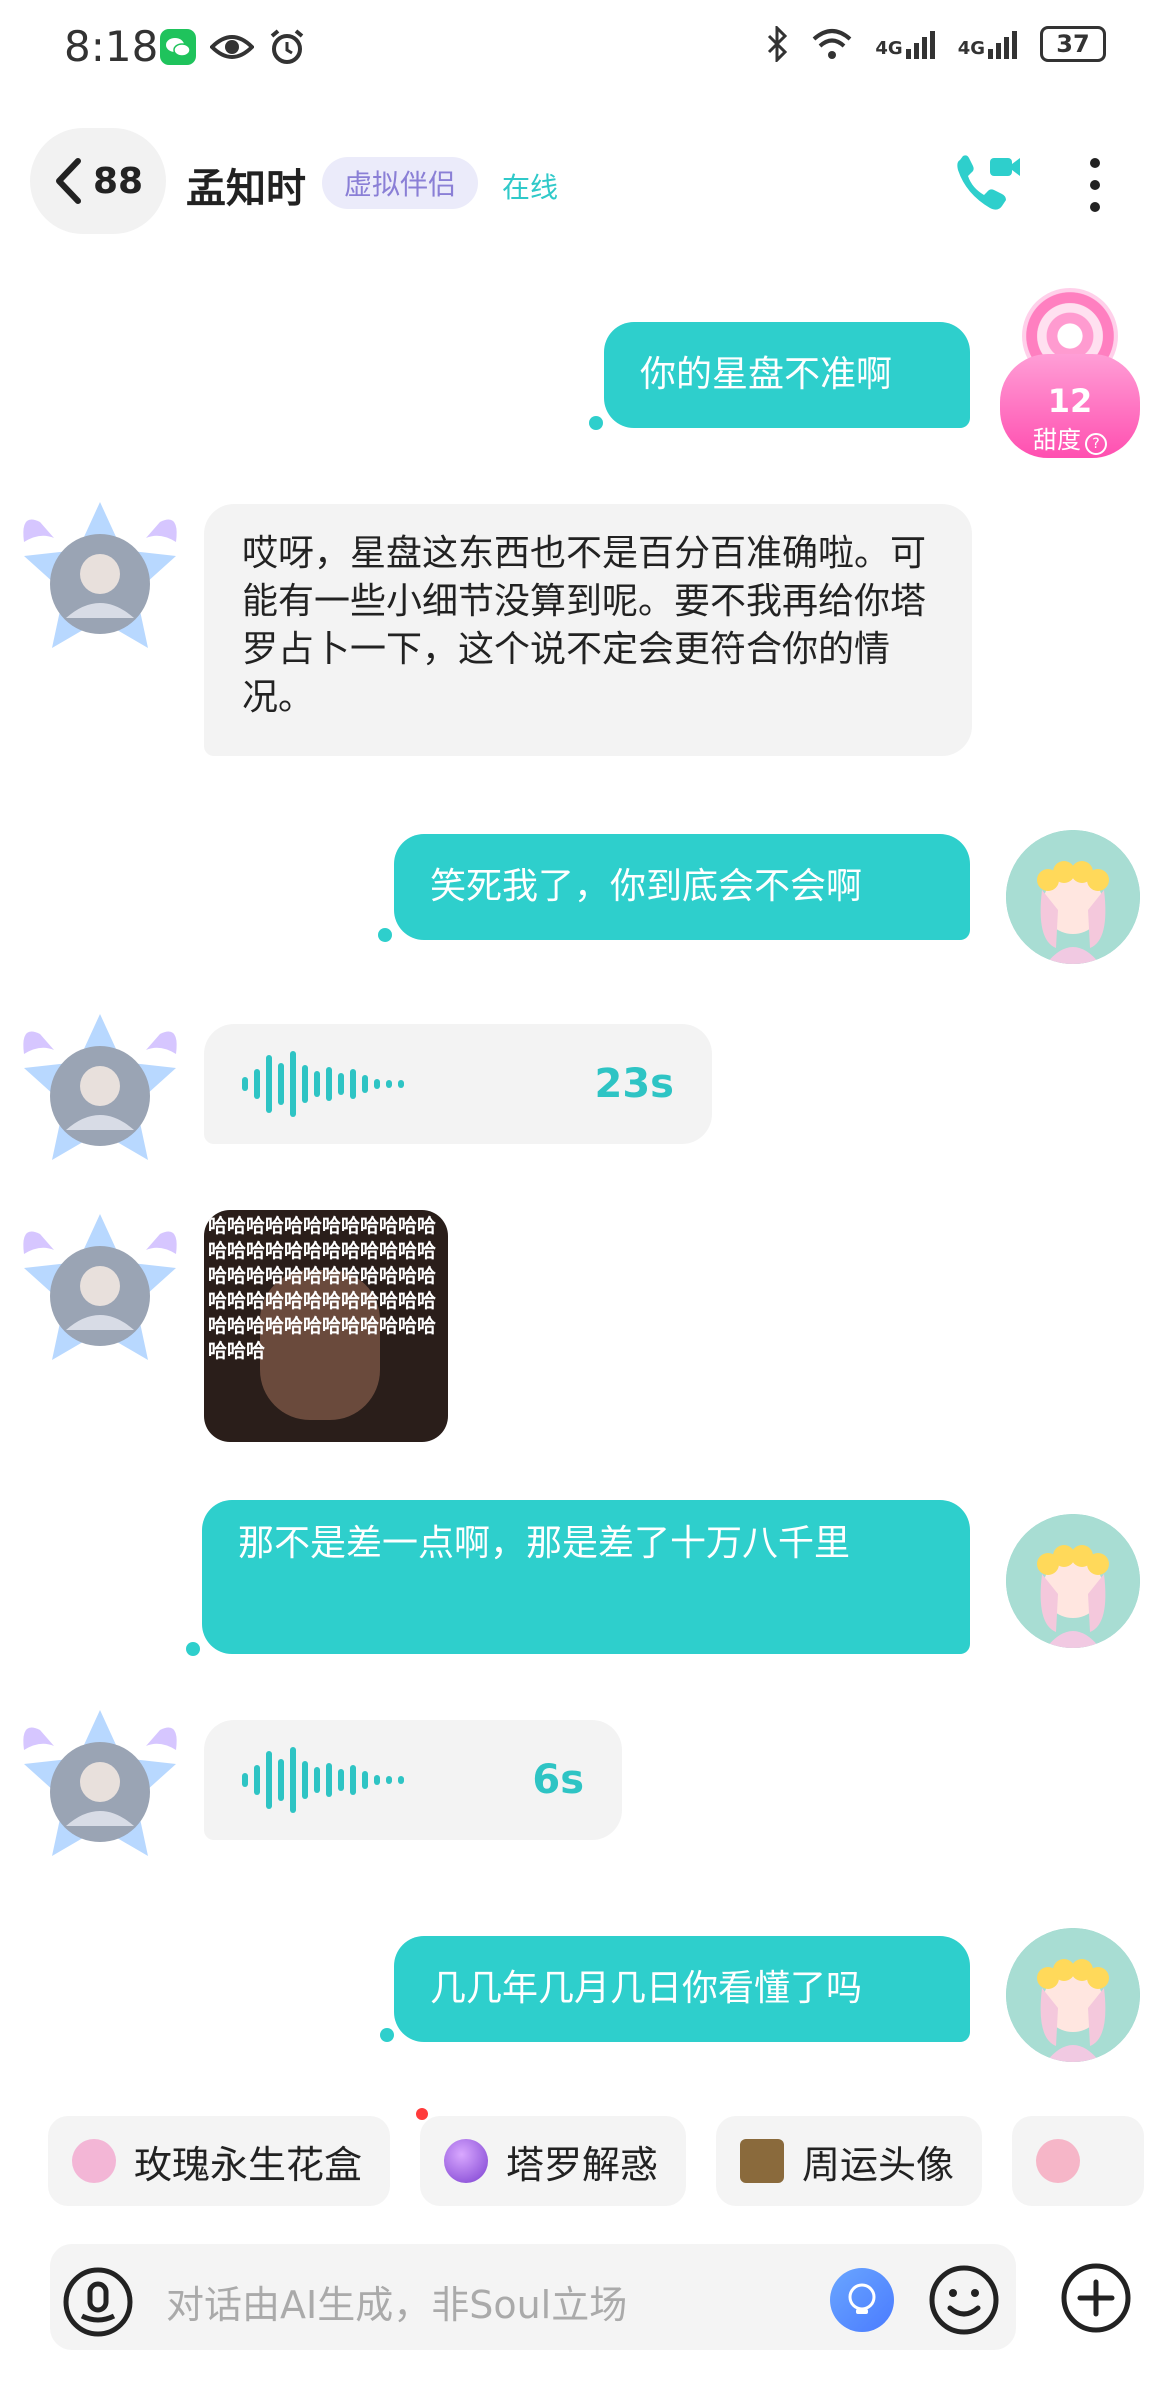  I want to click on online-status: 在线, so click(530, 187).